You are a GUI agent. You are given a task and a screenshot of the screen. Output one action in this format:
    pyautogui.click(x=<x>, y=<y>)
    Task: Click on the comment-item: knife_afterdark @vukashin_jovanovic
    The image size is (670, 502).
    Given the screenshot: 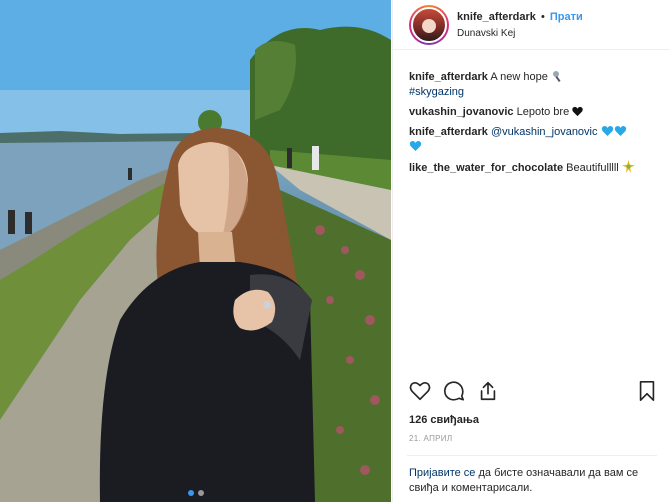 What is the action you would take?
    pyautogui.click(x=535, y=140)
    